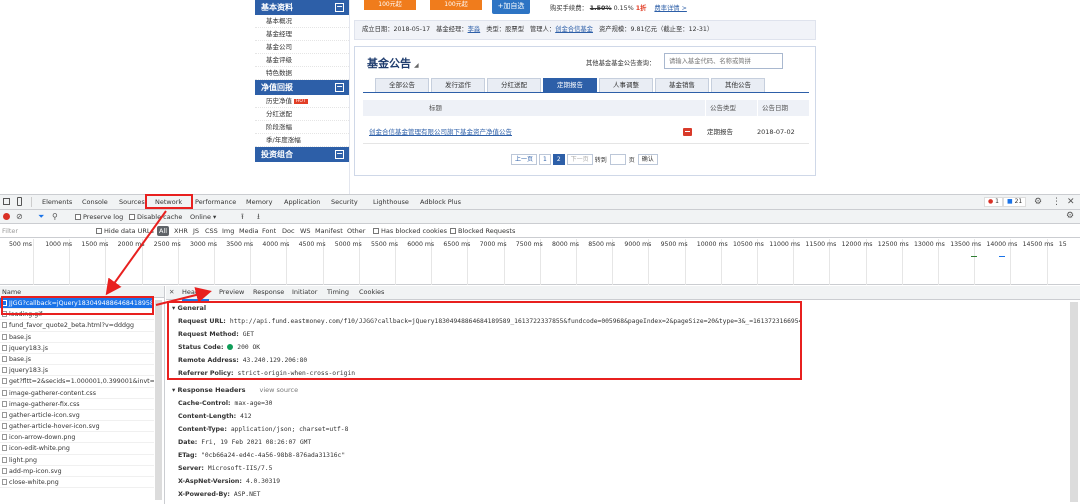  I want to click on response-headers-section-header: ▾ Response Headers view source, so click(235, 390).